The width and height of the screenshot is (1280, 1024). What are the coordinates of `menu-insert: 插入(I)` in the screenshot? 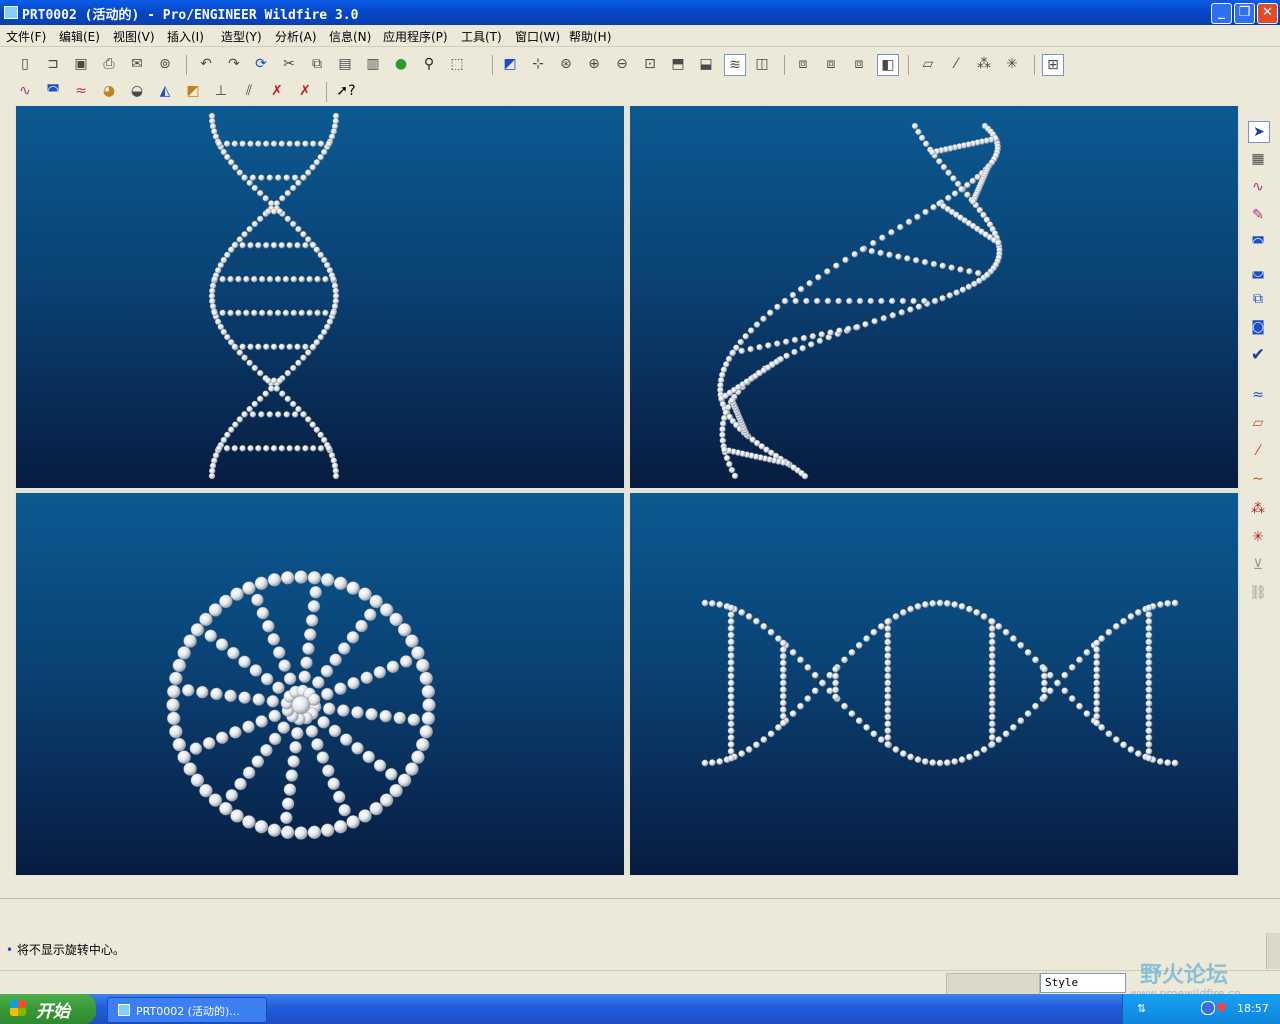 It's located at (185, 36).